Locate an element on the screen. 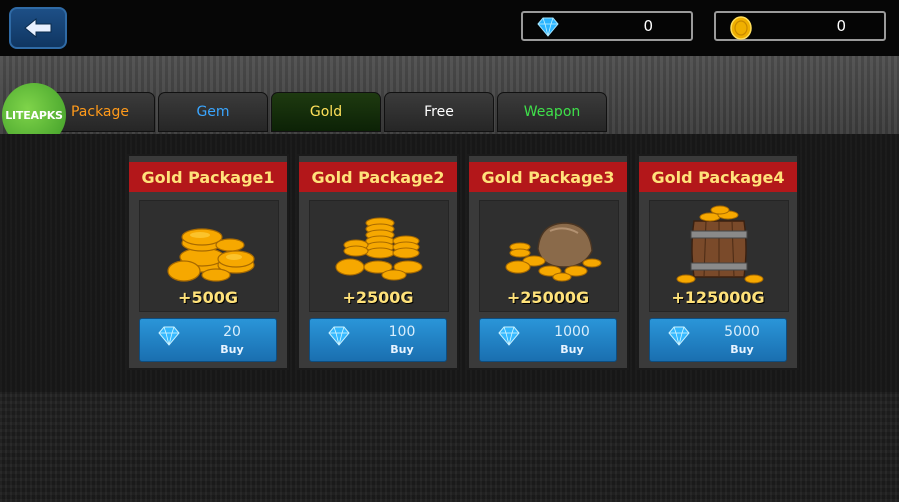  package-title: Gold Package2 is located at coordinates (378, 177).